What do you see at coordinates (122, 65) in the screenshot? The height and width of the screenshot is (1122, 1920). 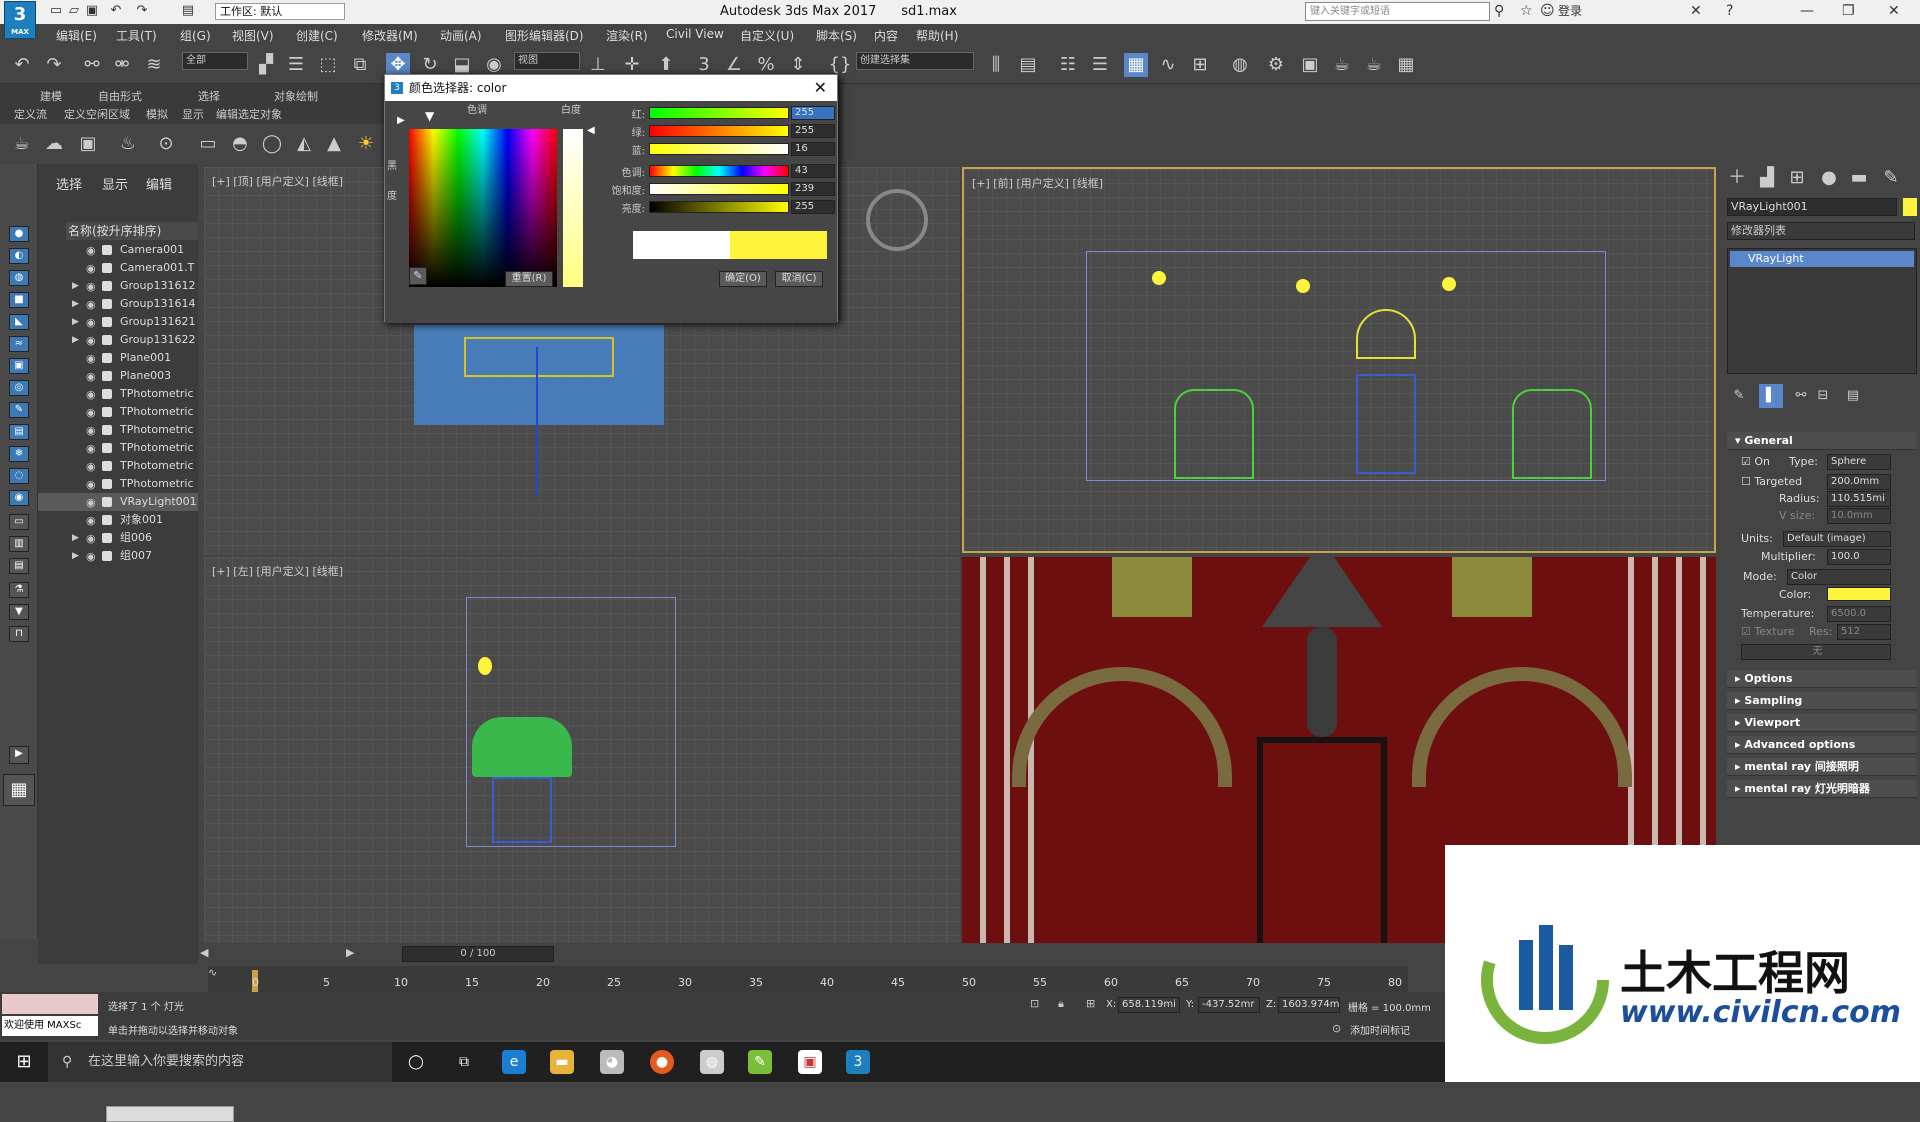 I see `unlink-icon: ⚮` at bounding box center [122, 65].